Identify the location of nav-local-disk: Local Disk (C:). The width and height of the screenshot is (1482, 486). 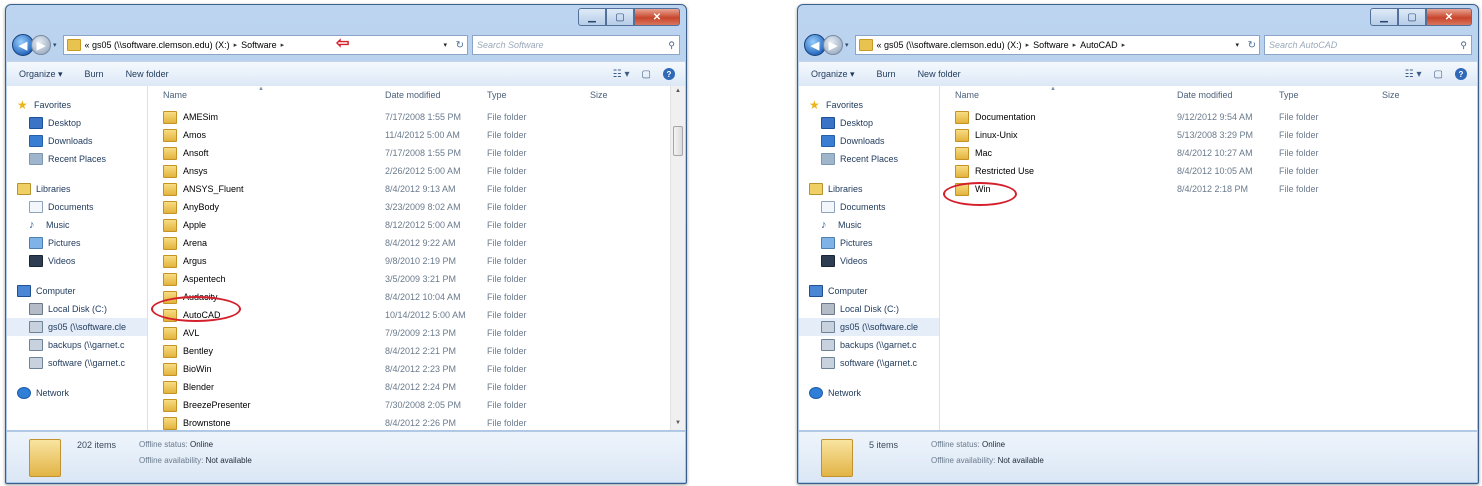
(77, 309).